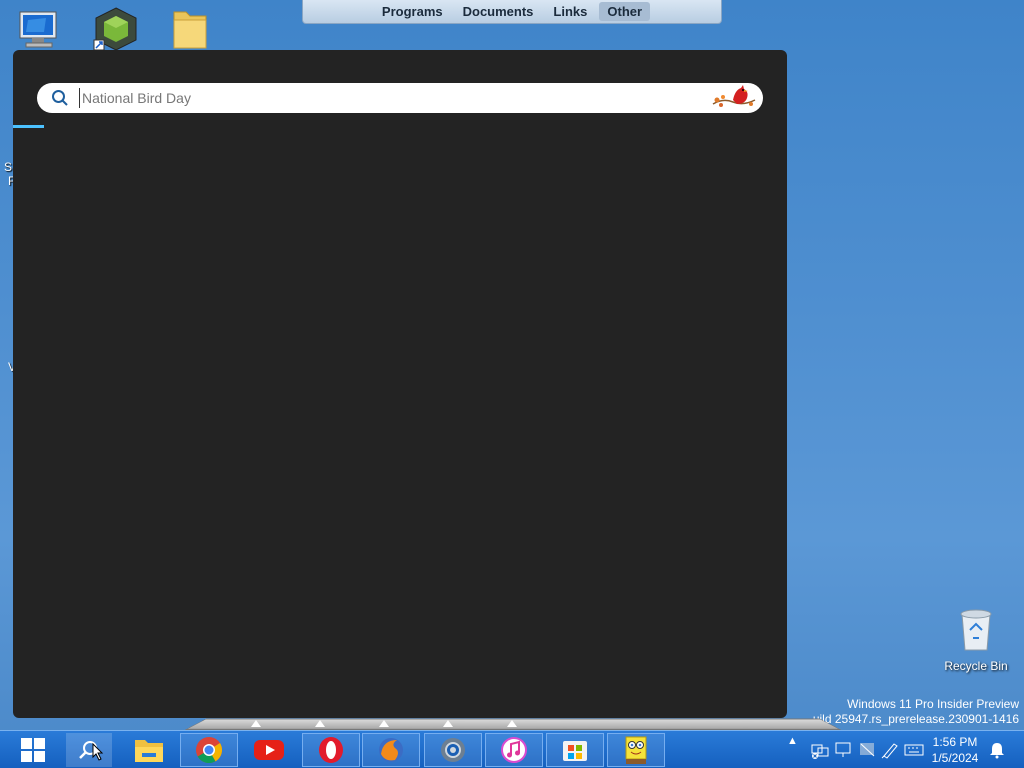  Describe the element at coordinates (41, 31) in the screenshot. I see `computer-desktop-icon` at that location.